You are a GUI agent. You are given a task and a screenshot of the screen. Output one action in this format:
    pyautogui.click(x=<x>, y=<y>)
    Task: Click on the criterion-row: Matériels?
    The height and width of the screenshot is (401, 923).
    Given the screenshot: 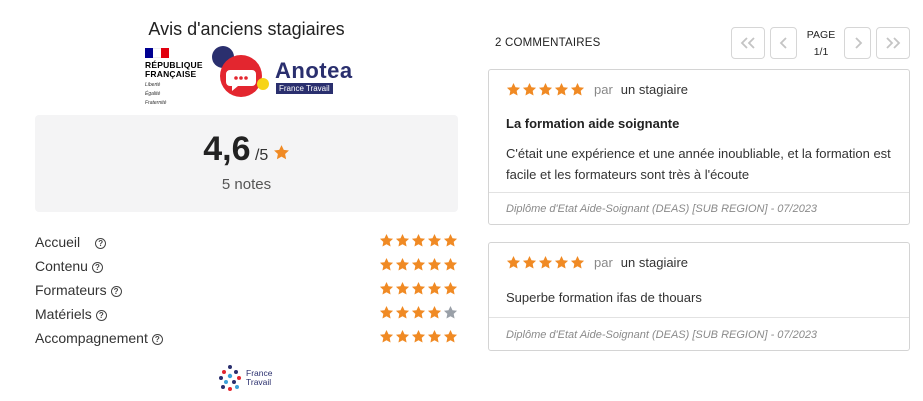 What is the action you would take?
    pyautogui.click(x=246, y=315)
    